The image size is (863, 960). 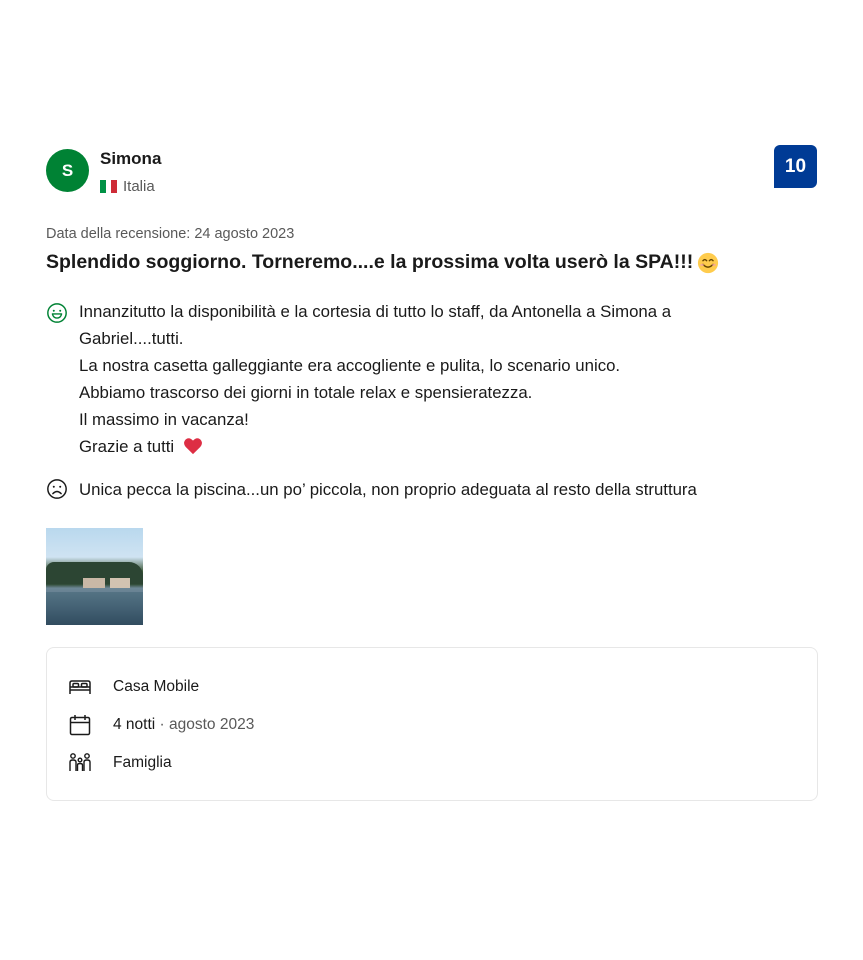 What do you see at coordinates (67, 170) in the screenshot?
I see `avatar: S` at bounding box center [67, 170].